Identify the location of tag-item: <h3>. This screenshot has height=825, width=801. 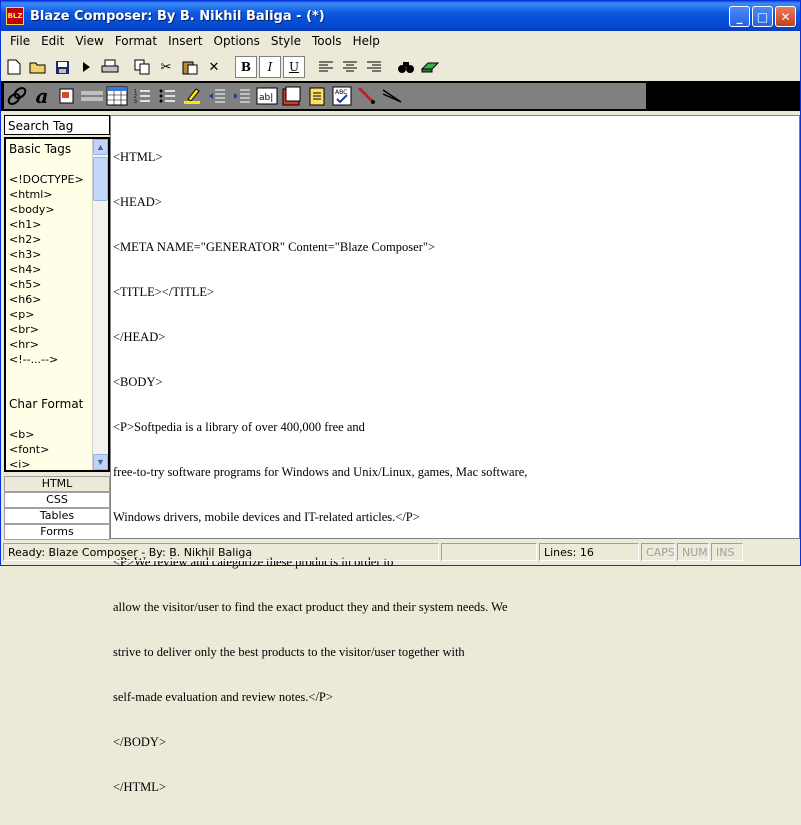
(52, 254).